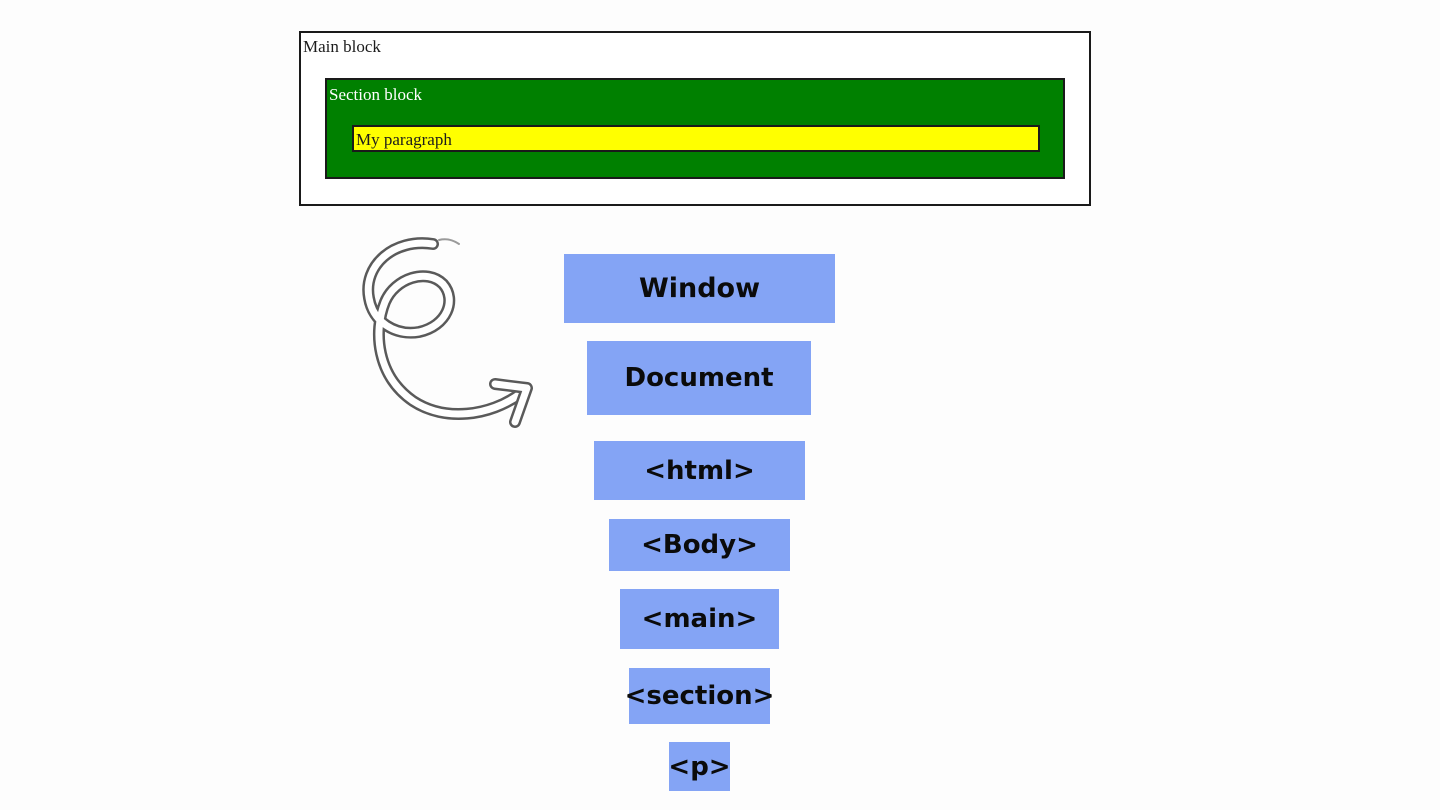 Image resolution: width=1440 pixels, height=810 pixels. I want to click on level-html: <html>, so click(699, 470).